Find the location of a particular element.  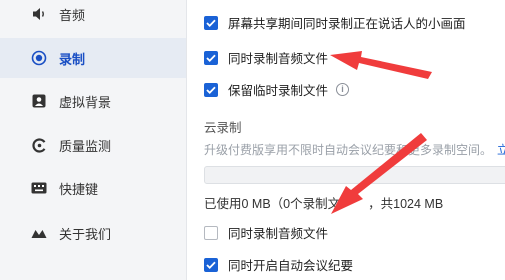

screen-share-record-speaker-option: 屏幕共享期间同时录制正在说话人的小画面 is located at coordinates (335, 22).